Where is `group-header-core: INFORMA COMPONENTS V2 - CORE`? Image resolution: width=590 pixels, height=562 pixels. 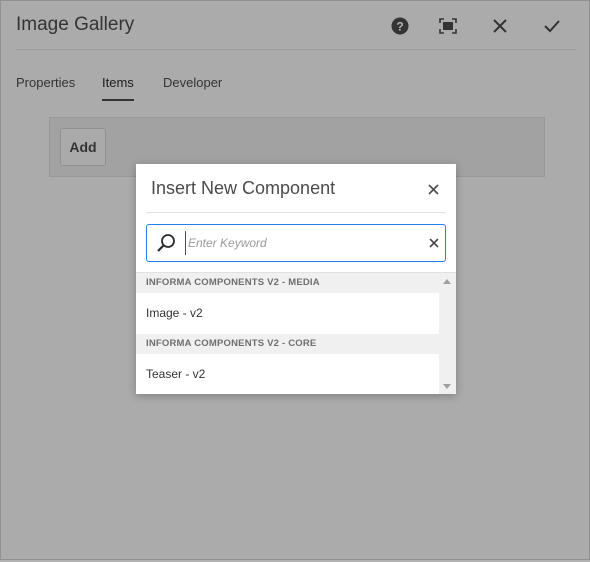 group-header-core: INFORMA COMPONENTS V2 - CORE is located at coordinates (287, 344).